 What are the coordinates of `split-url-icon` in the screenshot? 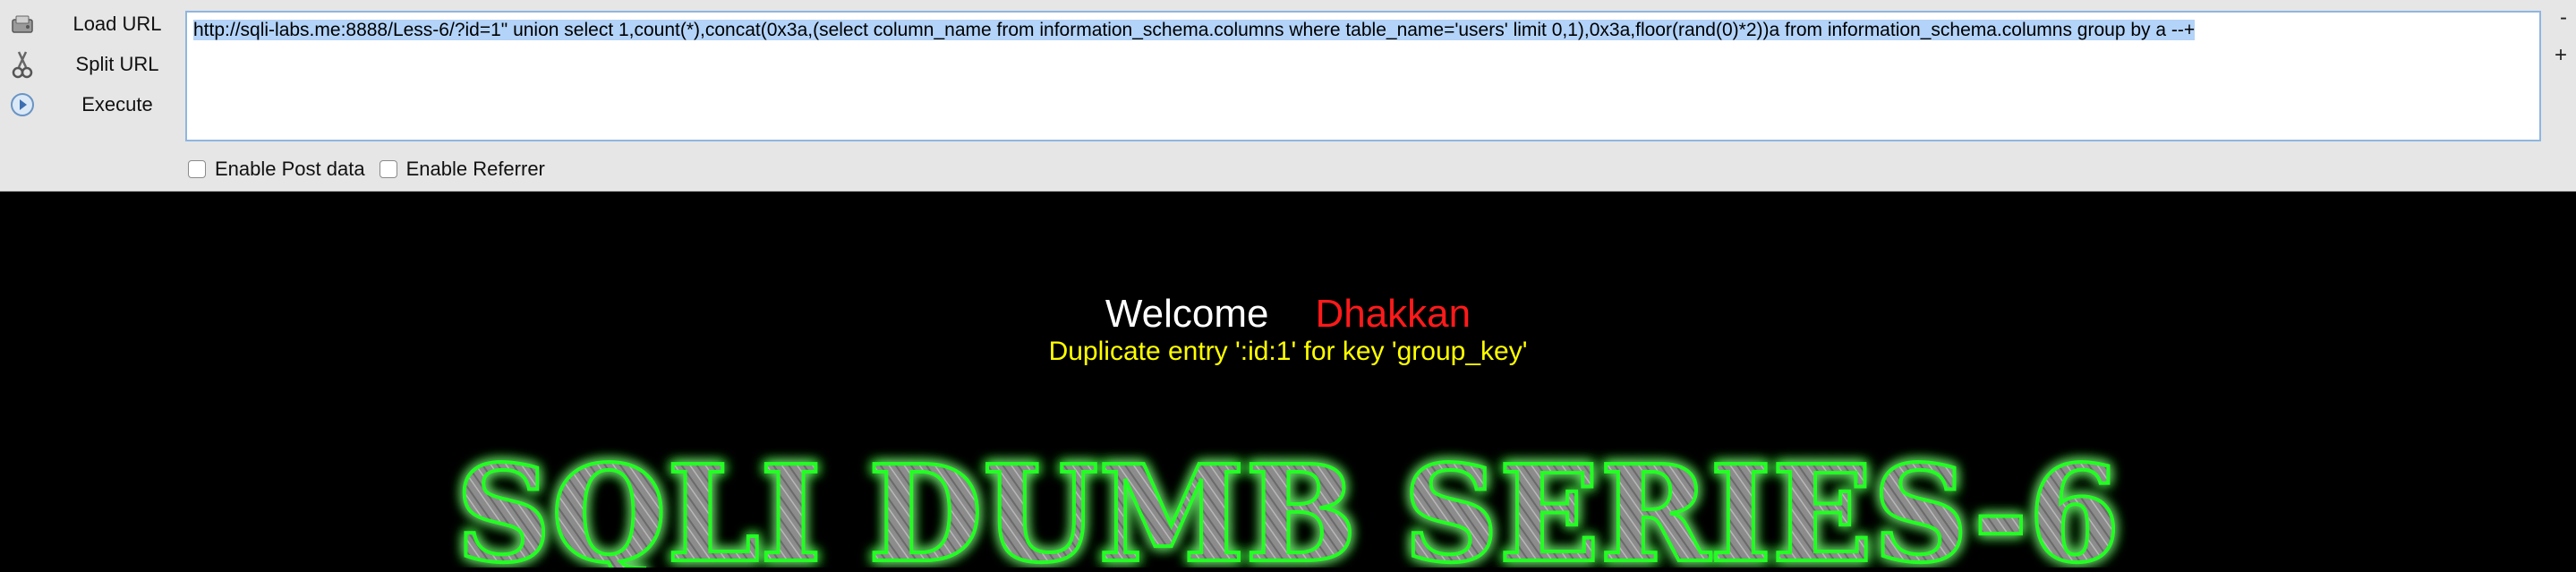 It's located at (22, 64).